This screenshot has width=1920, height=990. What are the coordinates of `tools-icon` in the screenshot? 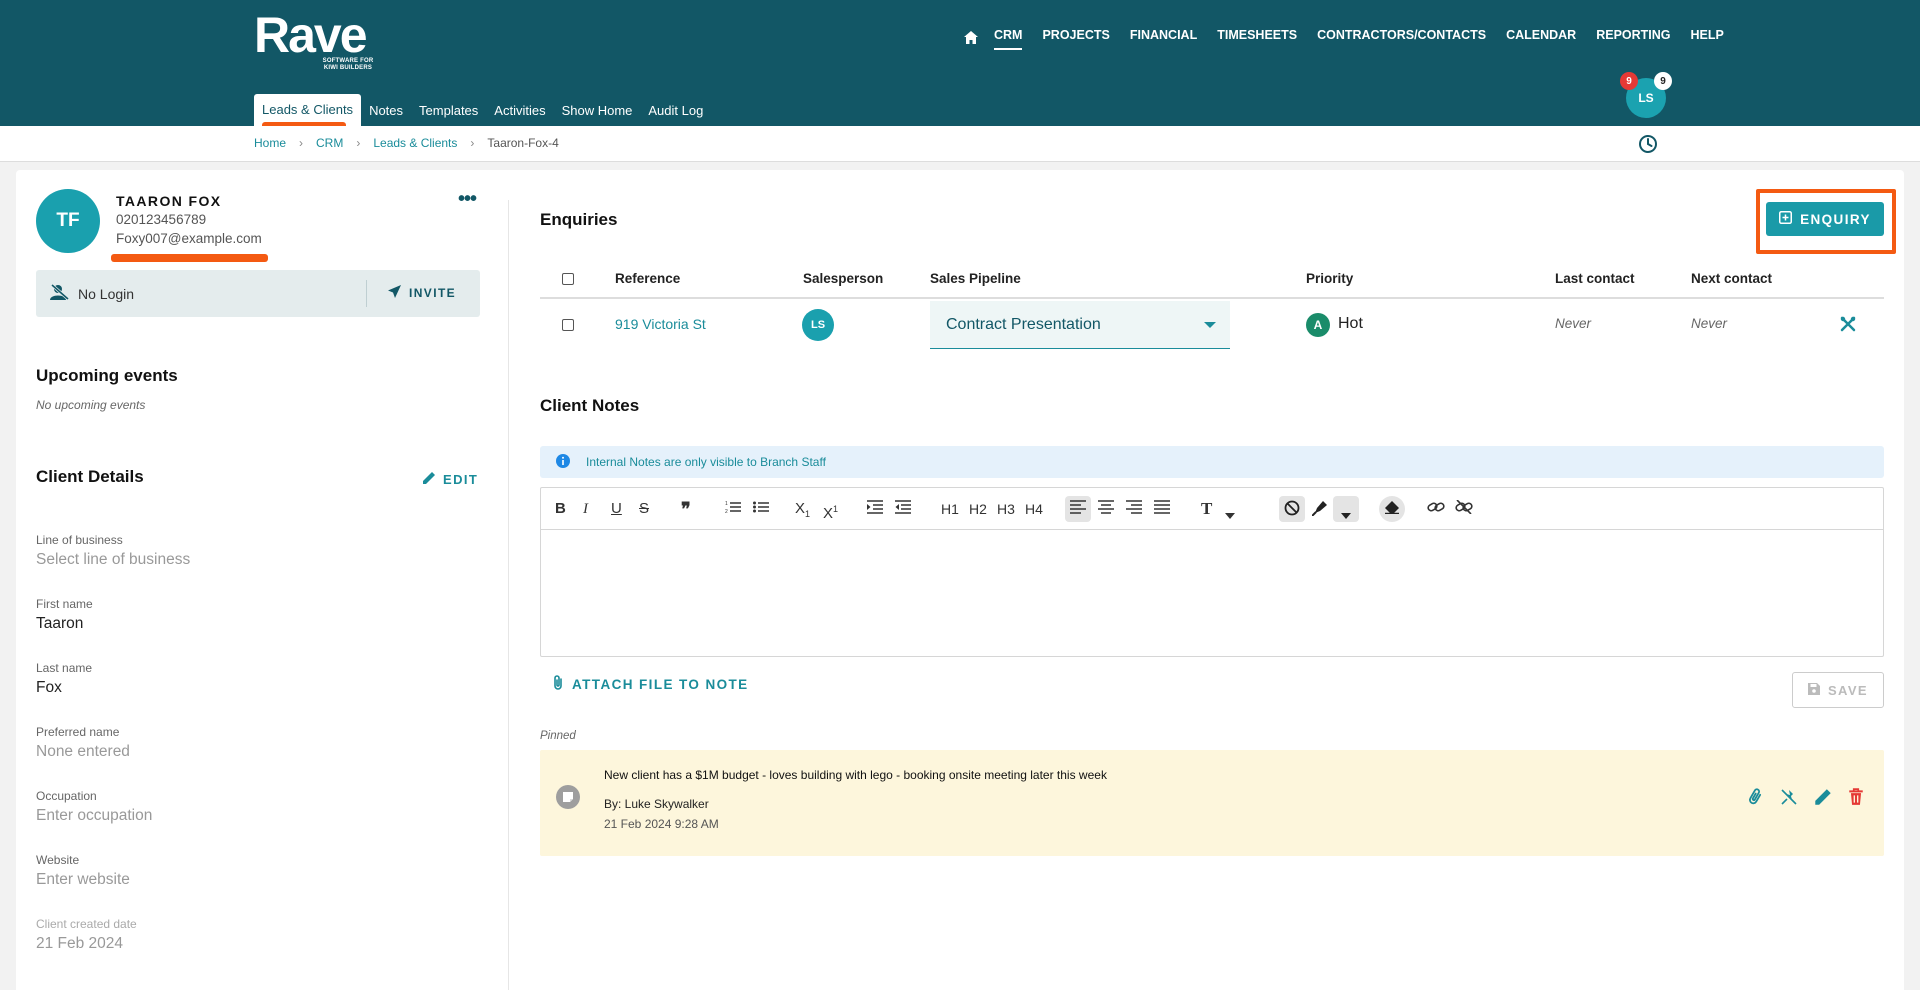 It's located at (1848, 326).